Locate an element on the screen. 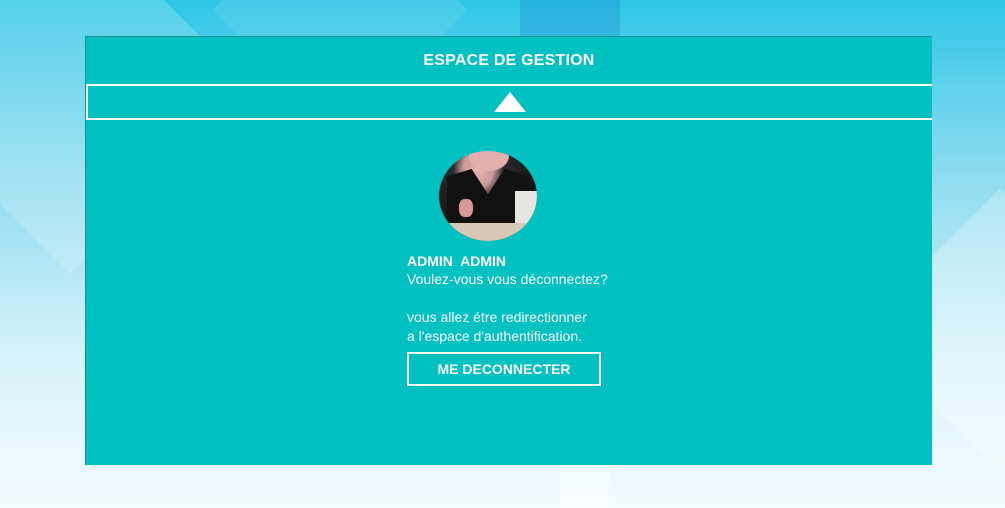 This screenshot has width=1005, height=508. chevron-up-icon is located at coordinates (510, 102).